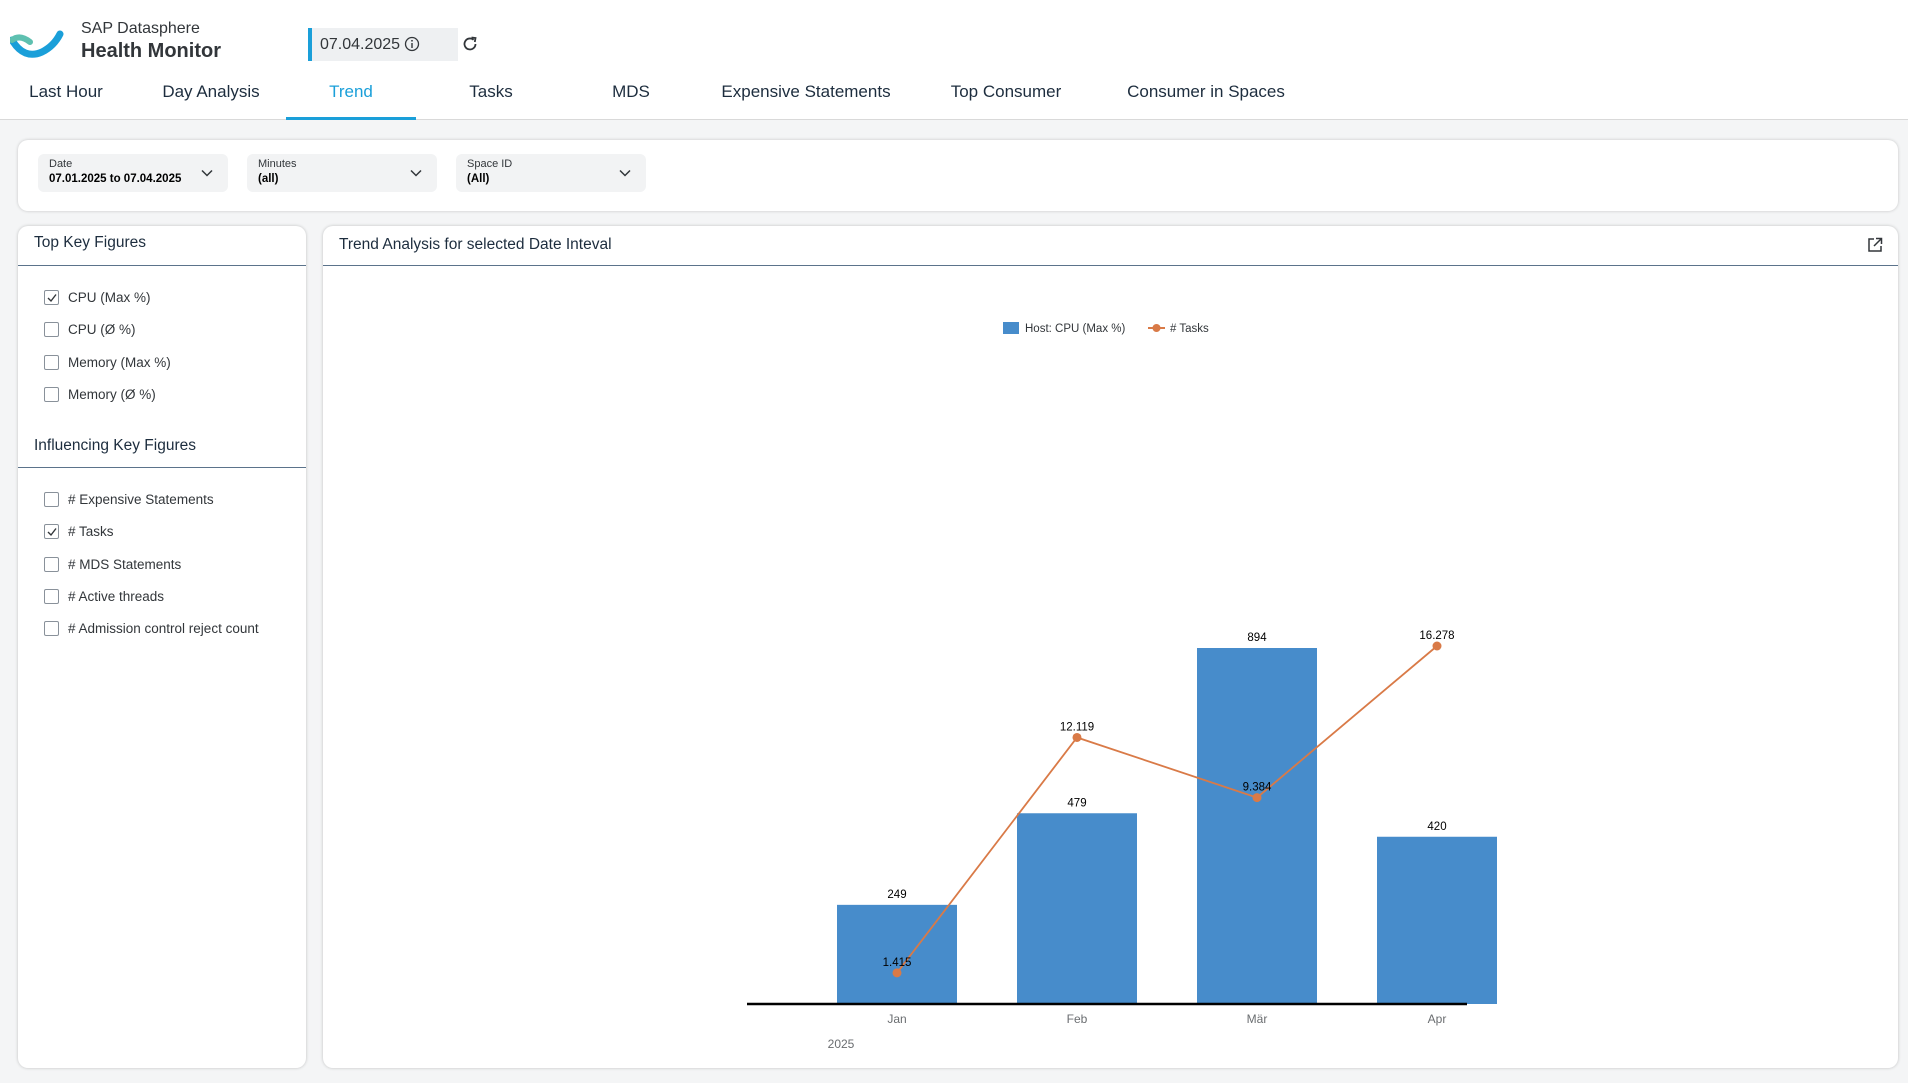 Image resolution: width=1908 pixels, height=1083 pixels. What do you see at coordinates (1167, 809) in the screenshot?
I see `tasks-series-line` at bounding box center [1167, 809].